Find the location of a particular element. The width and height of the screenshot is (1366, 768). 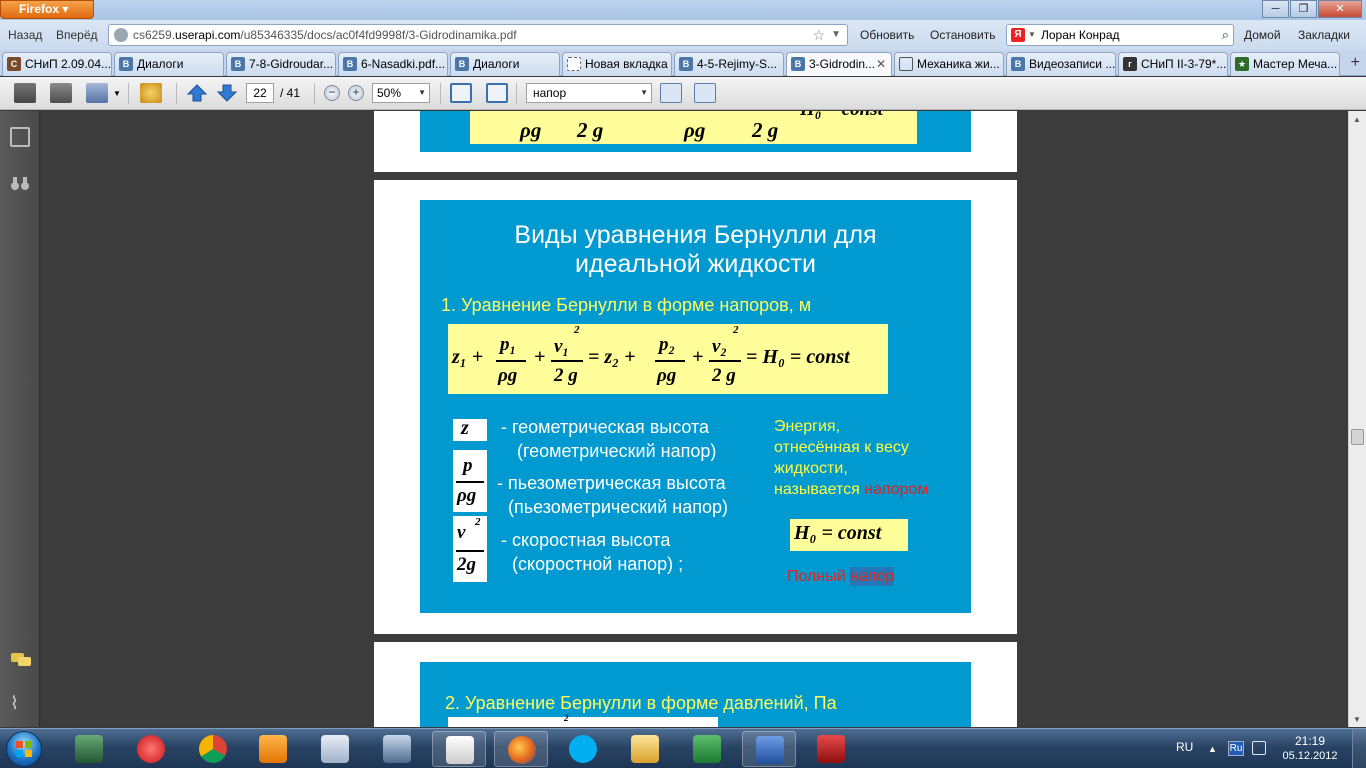

symbol-box: v 2 2g is located at coordinates (470, 549).